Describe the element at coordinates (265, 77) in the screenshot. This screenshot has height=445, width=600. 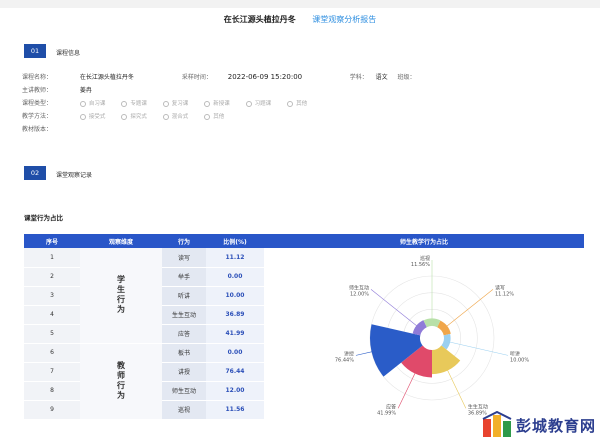
I see `time-value: 2022-06-09 15:20:00` at that location.